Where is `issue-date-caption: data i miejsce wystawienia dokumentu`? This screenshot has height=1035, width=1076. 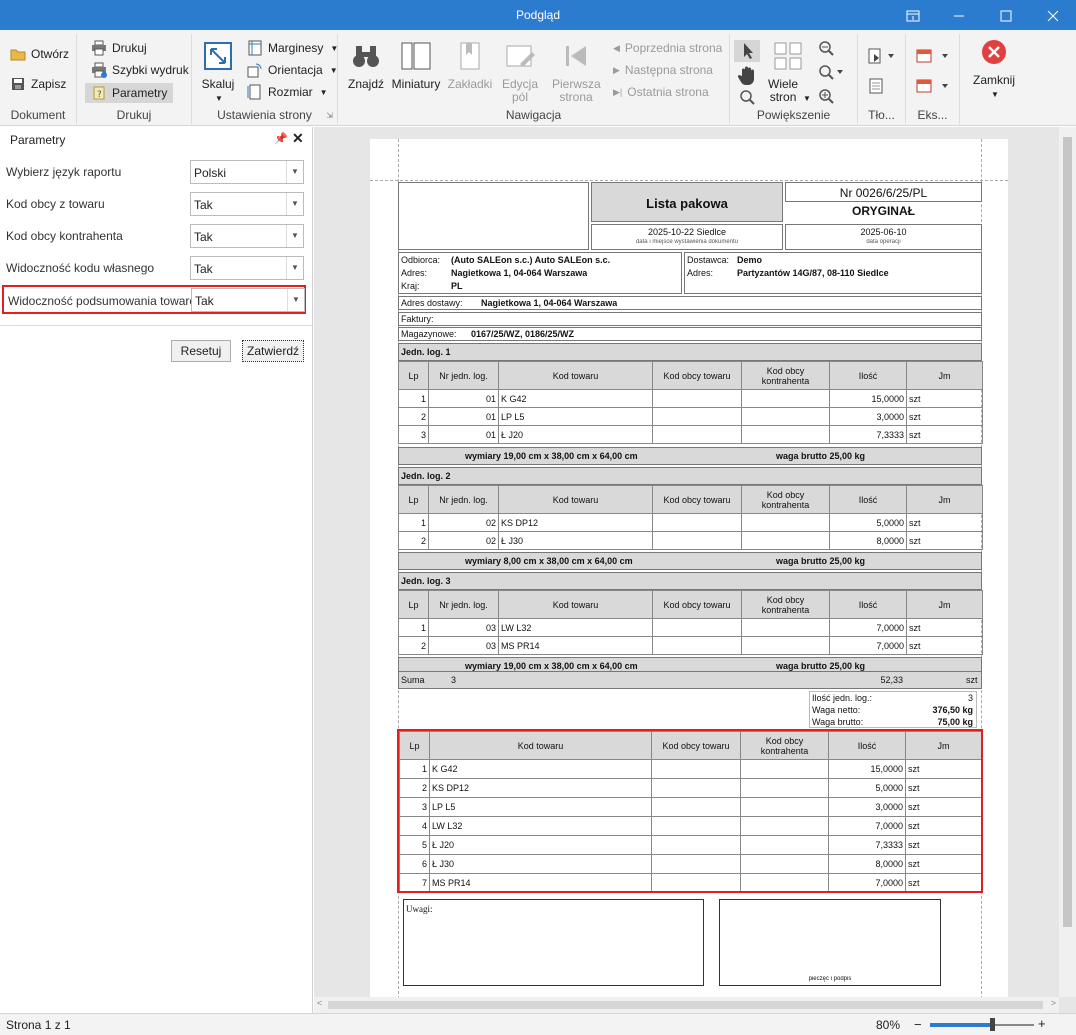
issue-date-caption: data i miejsce wystawienia dokumentu is located at coordinates (687, 242).